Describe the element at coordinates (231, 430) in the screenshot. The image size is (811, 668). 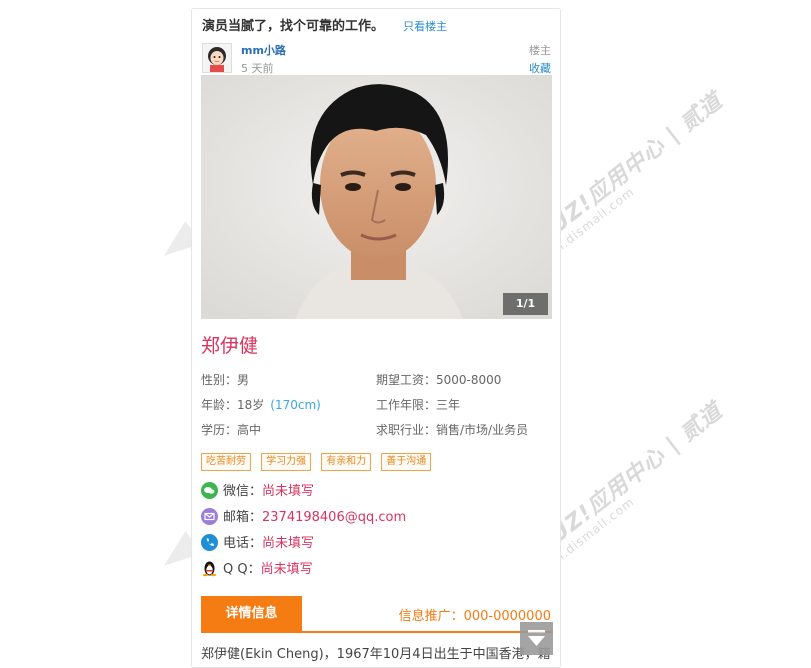
I see `education: 学历：高中` at that location.